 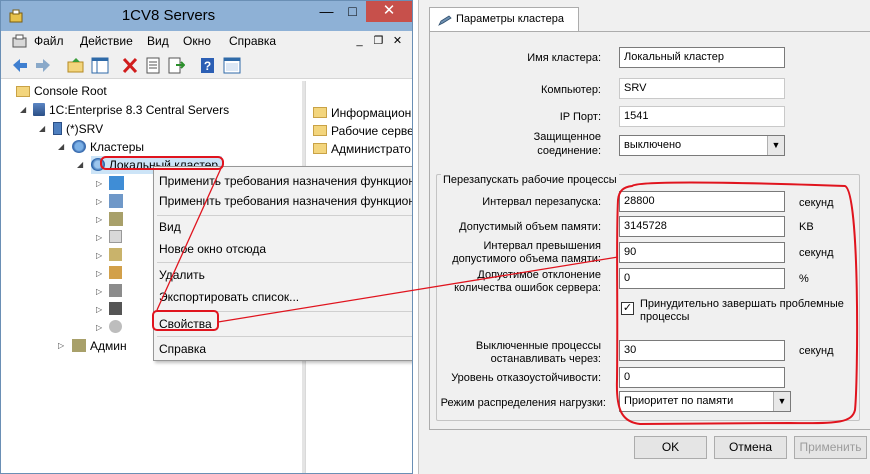 I want to click on tree-item-clusters: Кластеры, so click(x=108, y=147).